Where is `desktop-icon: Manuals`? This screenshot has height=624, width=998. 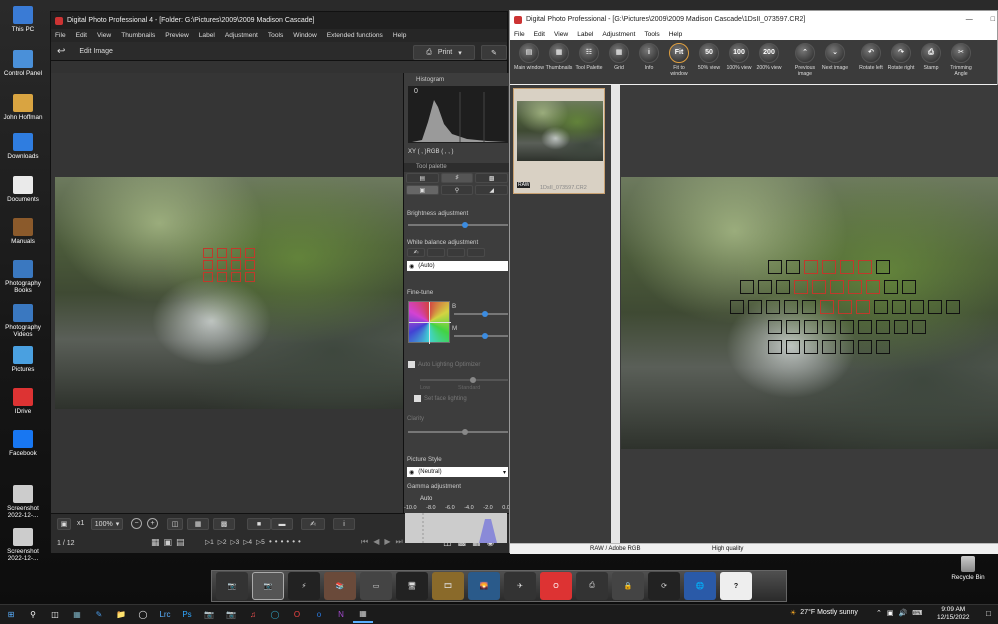
desktop-icon: Manuals is located at coordinates (23, 231).